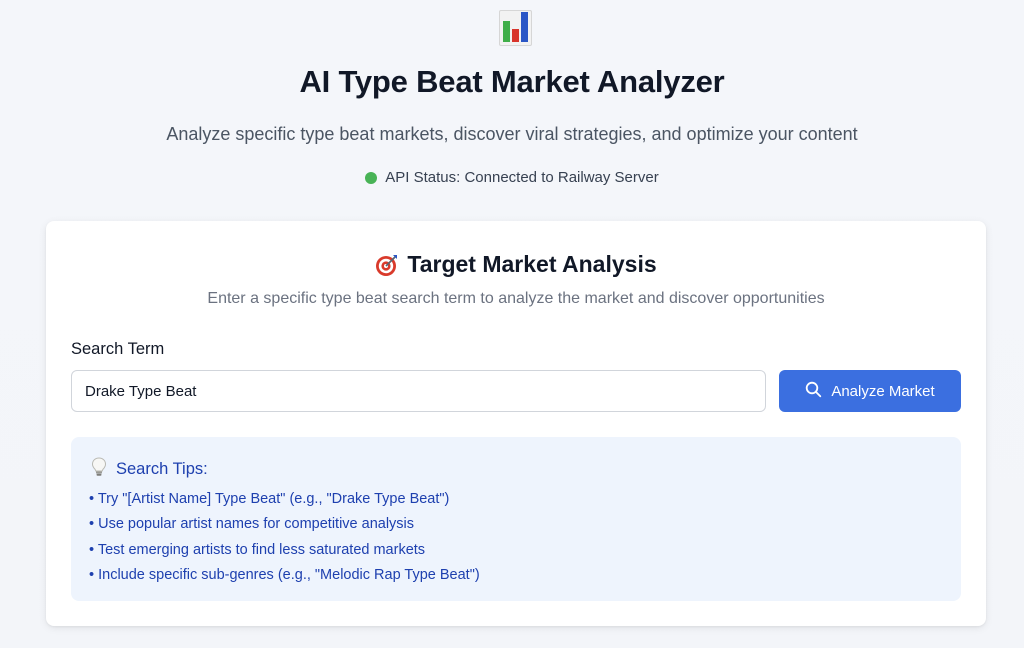  I want to click on target-icon, so click(387, 265).